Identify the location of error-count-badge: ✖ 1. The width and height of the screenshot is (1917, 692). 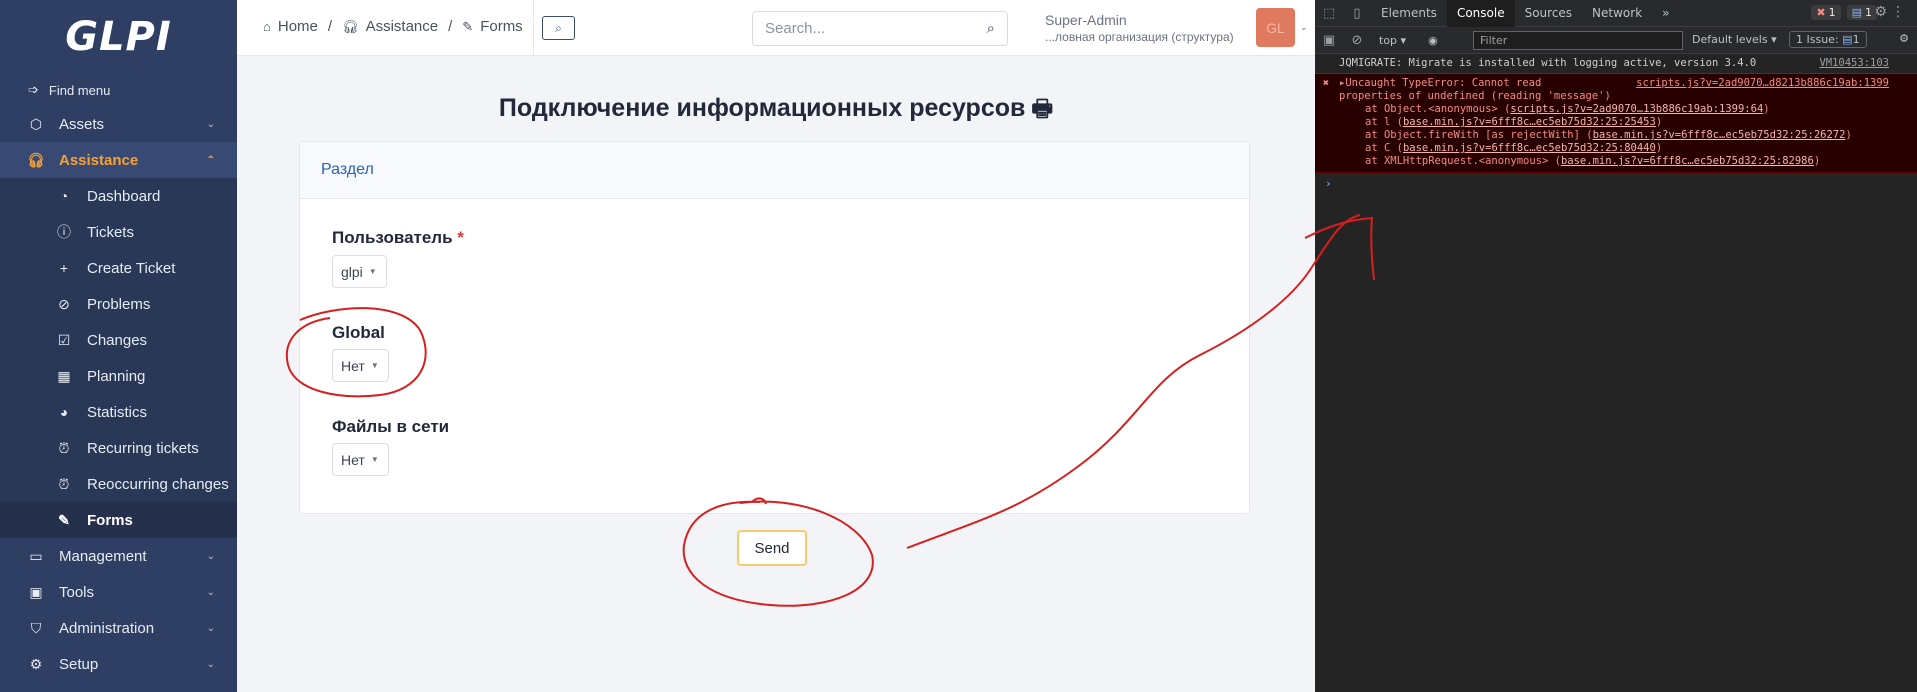
(1826, 12).